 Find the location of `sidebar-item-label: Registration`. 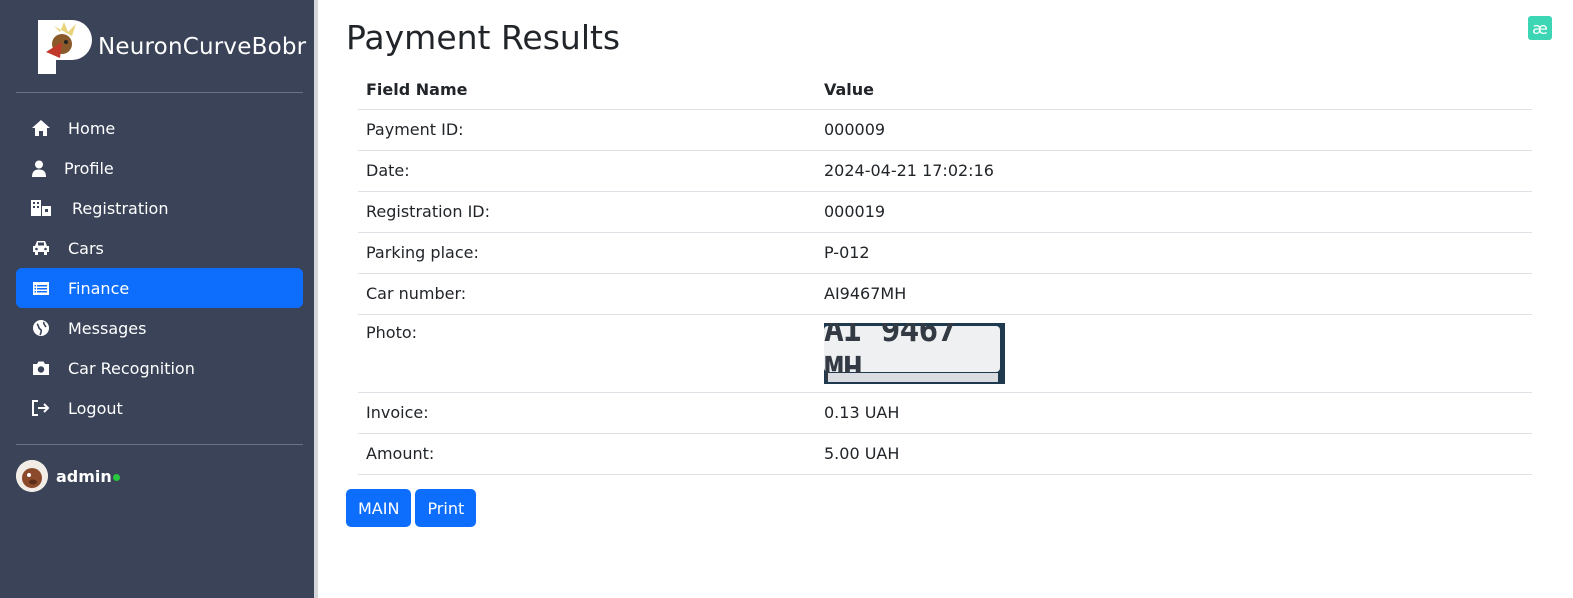

sidebar-item-label: Registration is located at coordinates (120, 208).